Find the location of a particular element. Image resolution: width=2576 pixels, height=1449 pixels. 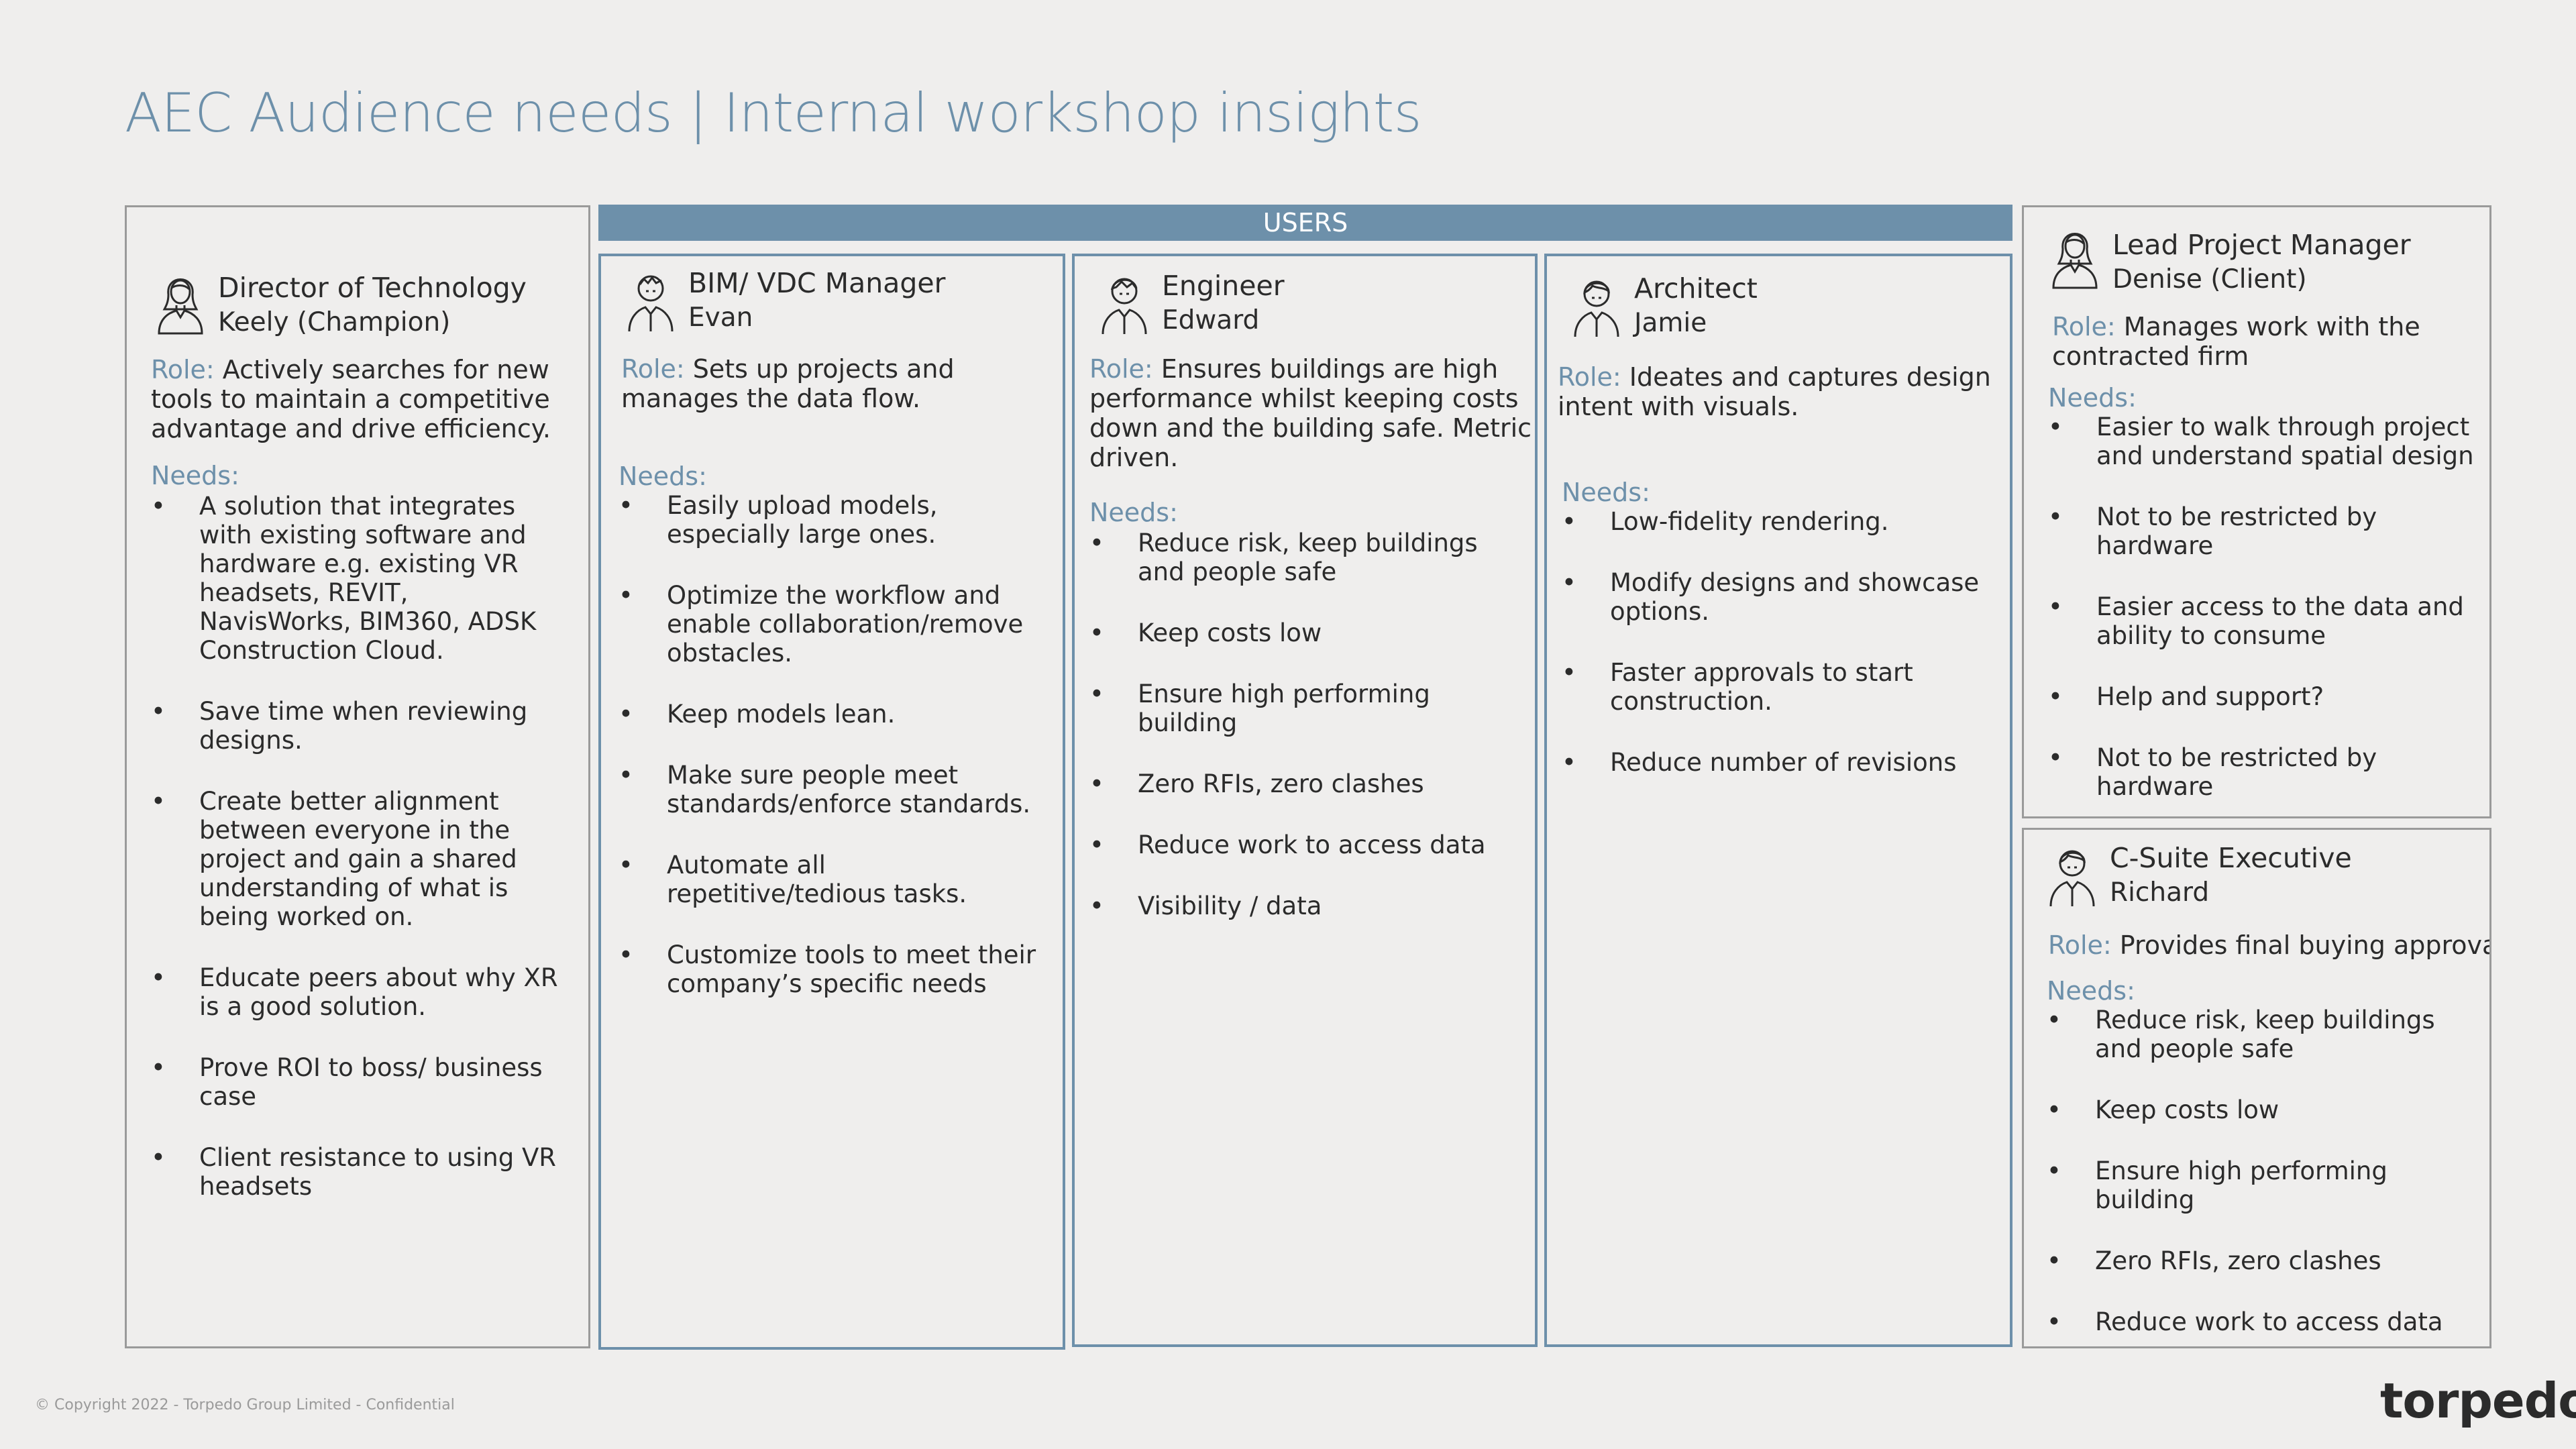

need-item: Keep models lean. is located at coordinates (833, 714).